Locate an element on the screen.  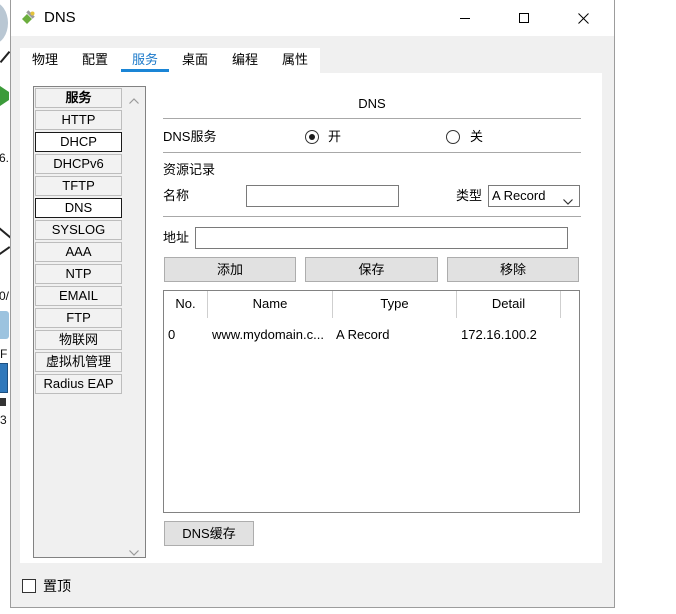
maximize-icon is located at coordinates (524, 18).